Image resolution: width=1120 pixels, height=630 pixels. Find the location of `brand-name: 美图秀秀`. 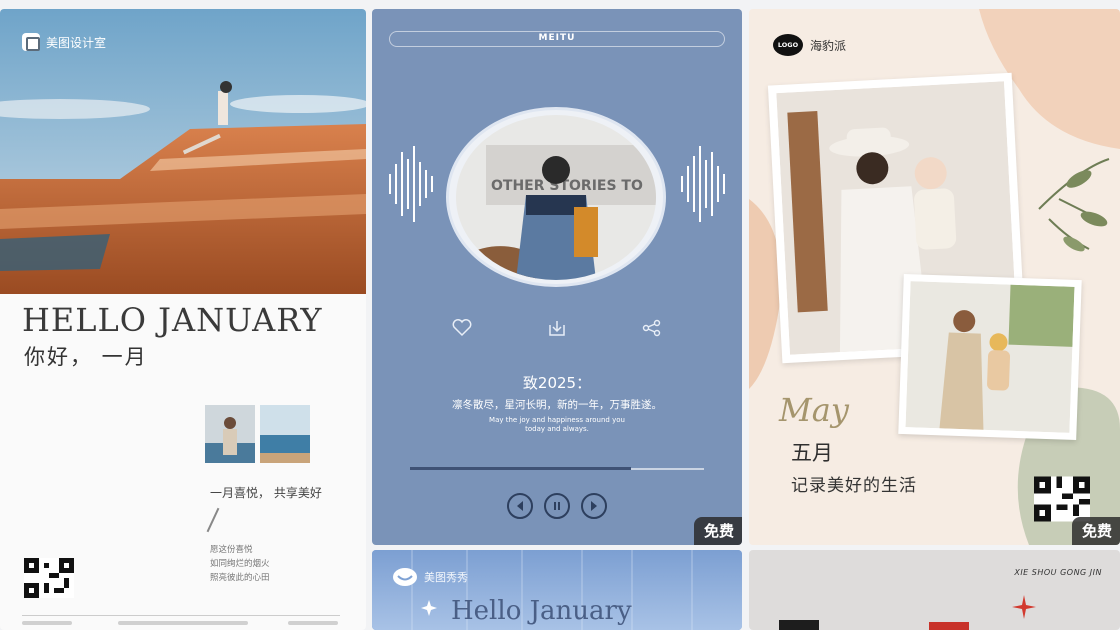

brand-name: 美图秀秀 is located at coordinates (446, 577).